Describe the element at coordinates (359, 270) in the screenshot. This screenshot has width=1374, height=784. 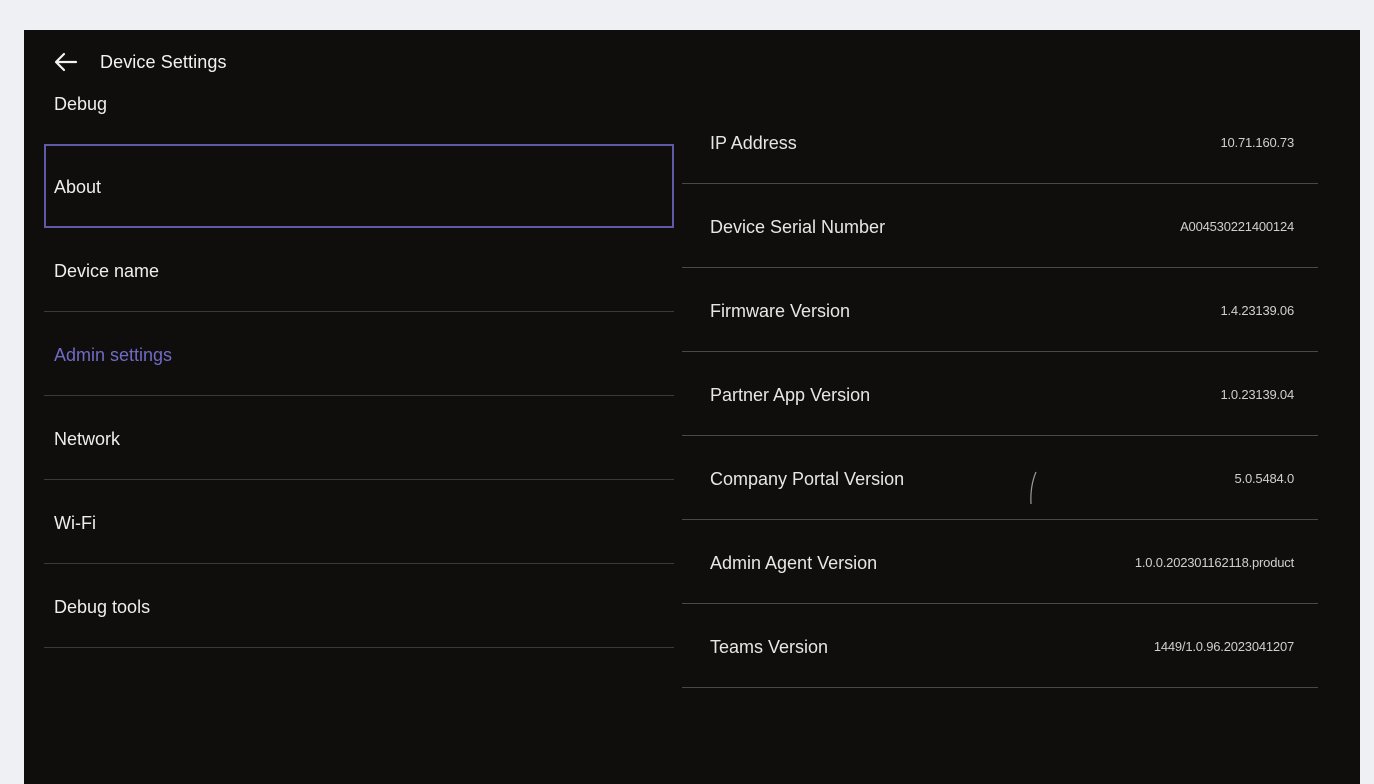
I see `nav-item-device-name: Device name` at that location.